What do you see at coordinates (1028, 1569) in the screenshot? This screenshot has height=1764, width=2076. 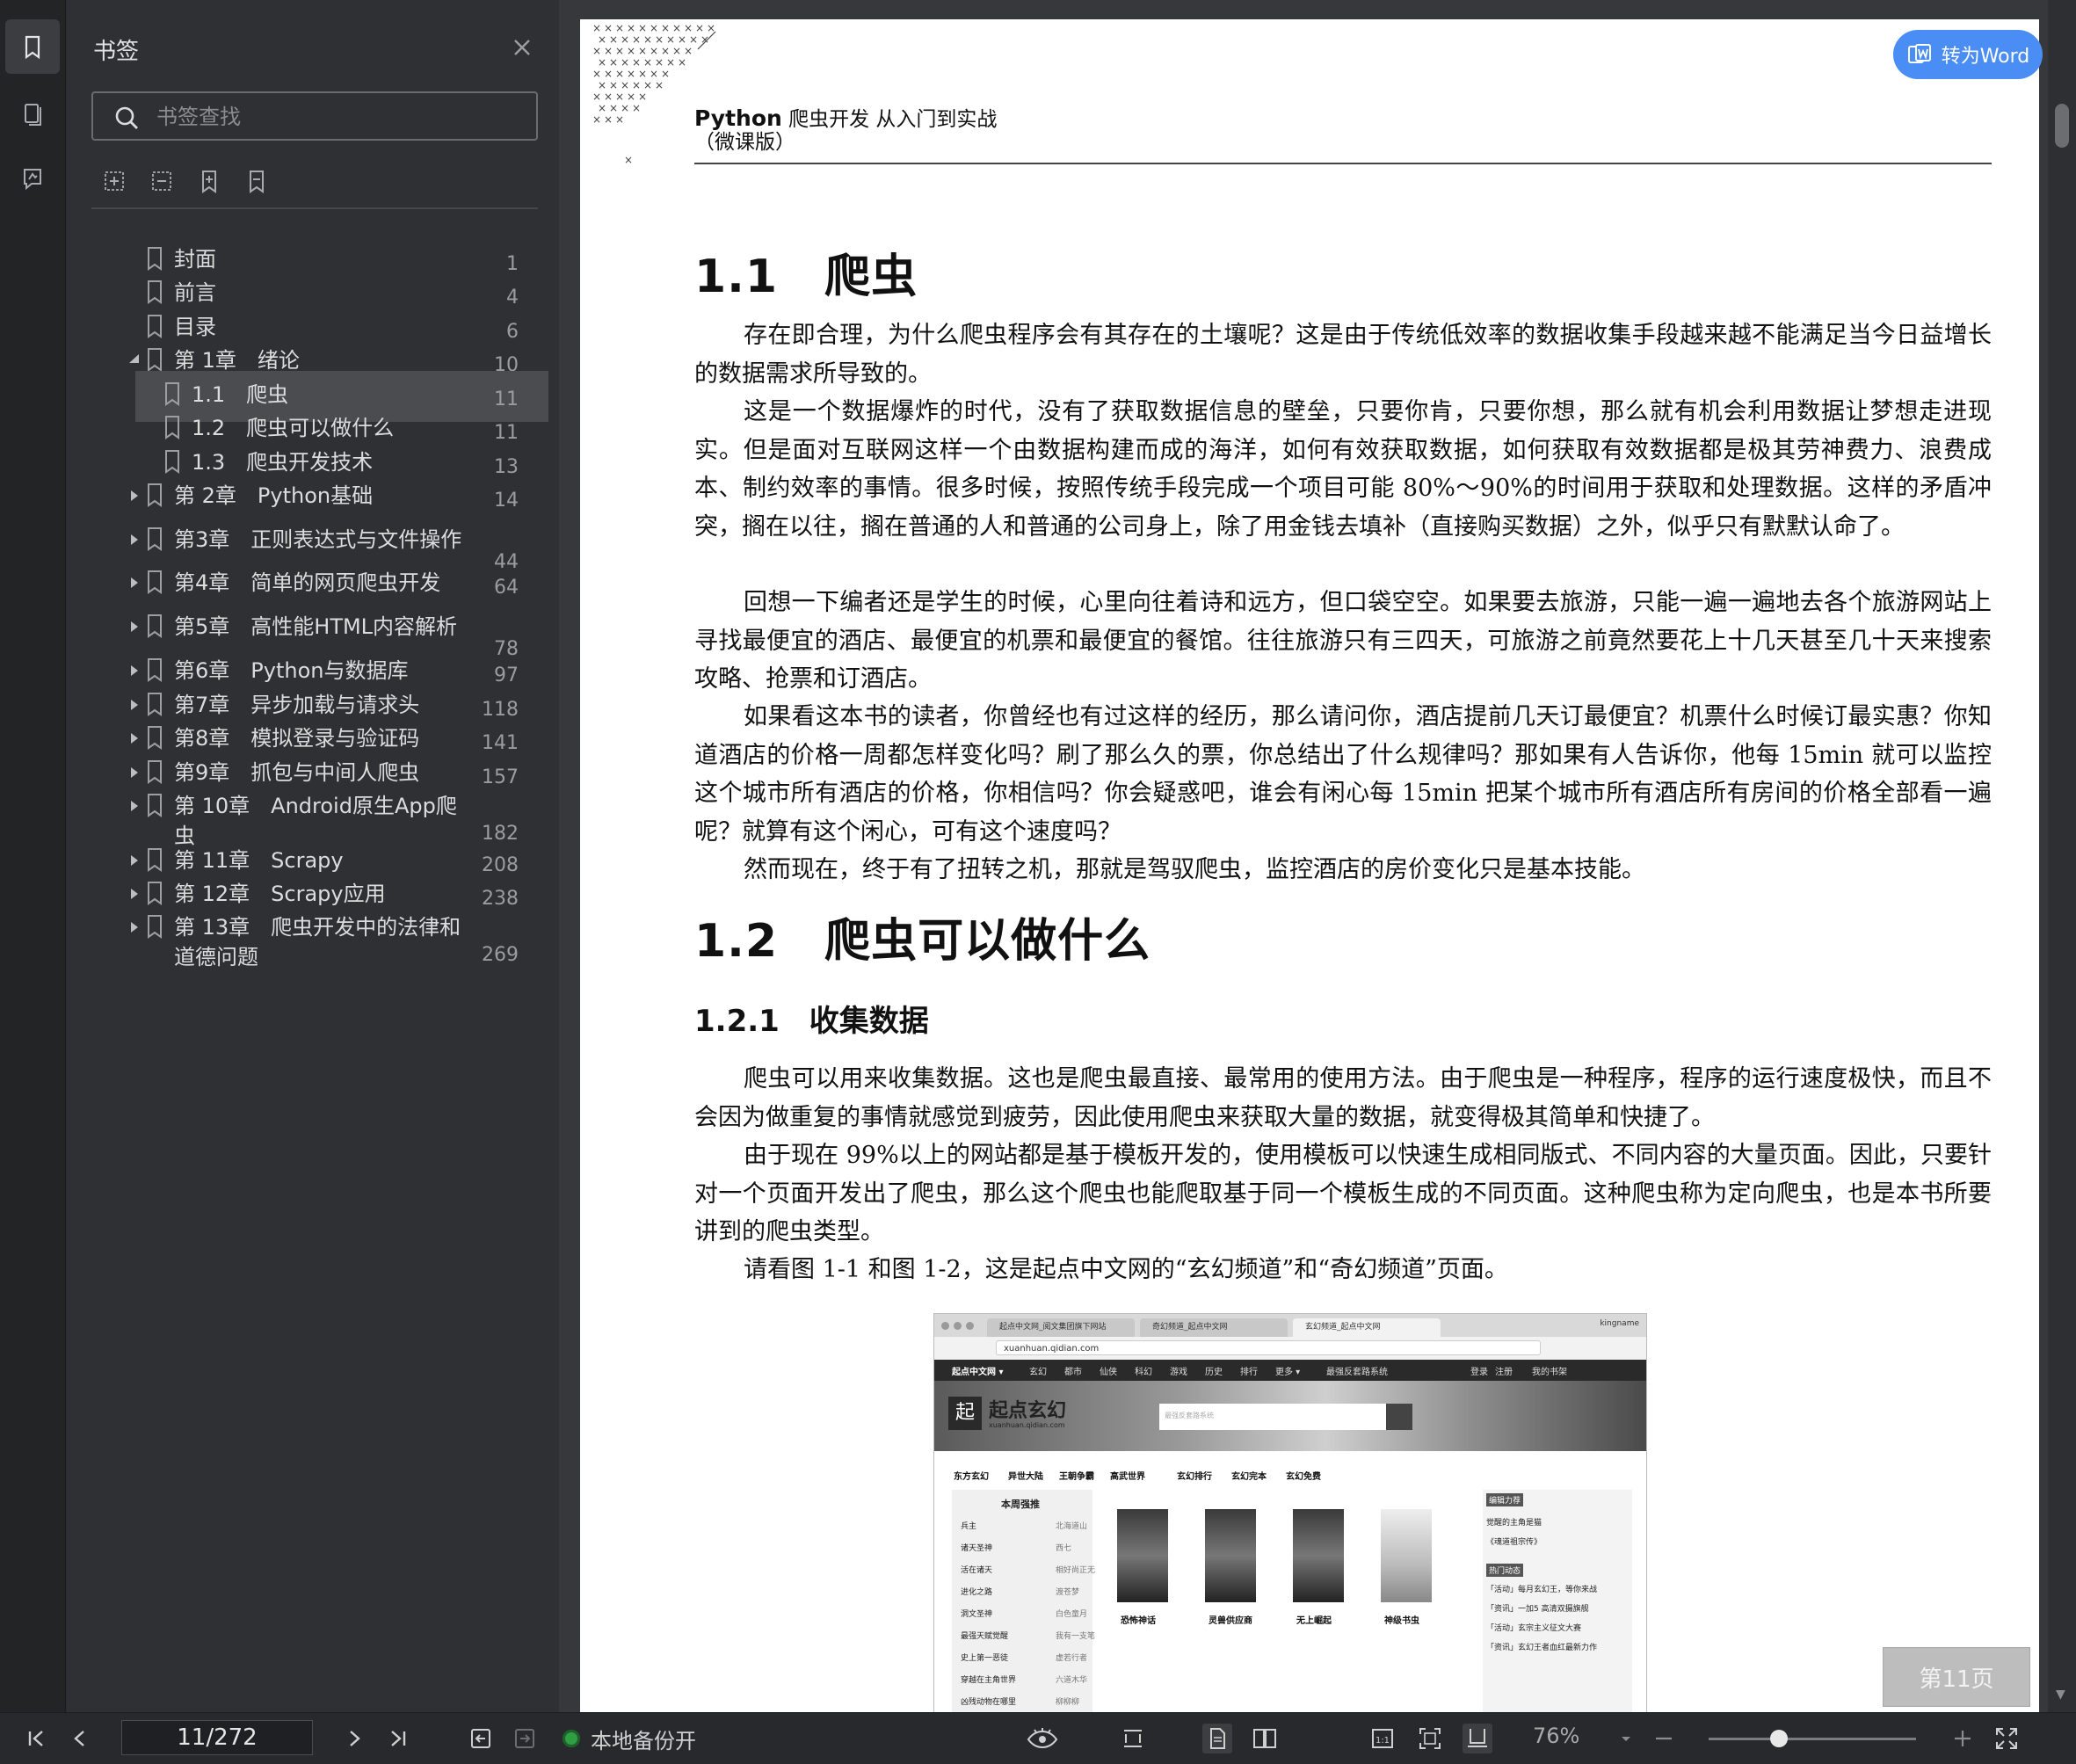 I see `figure-weekly-item: 活在诸天 相好尚正无` at bounding box center [1028, 1569].